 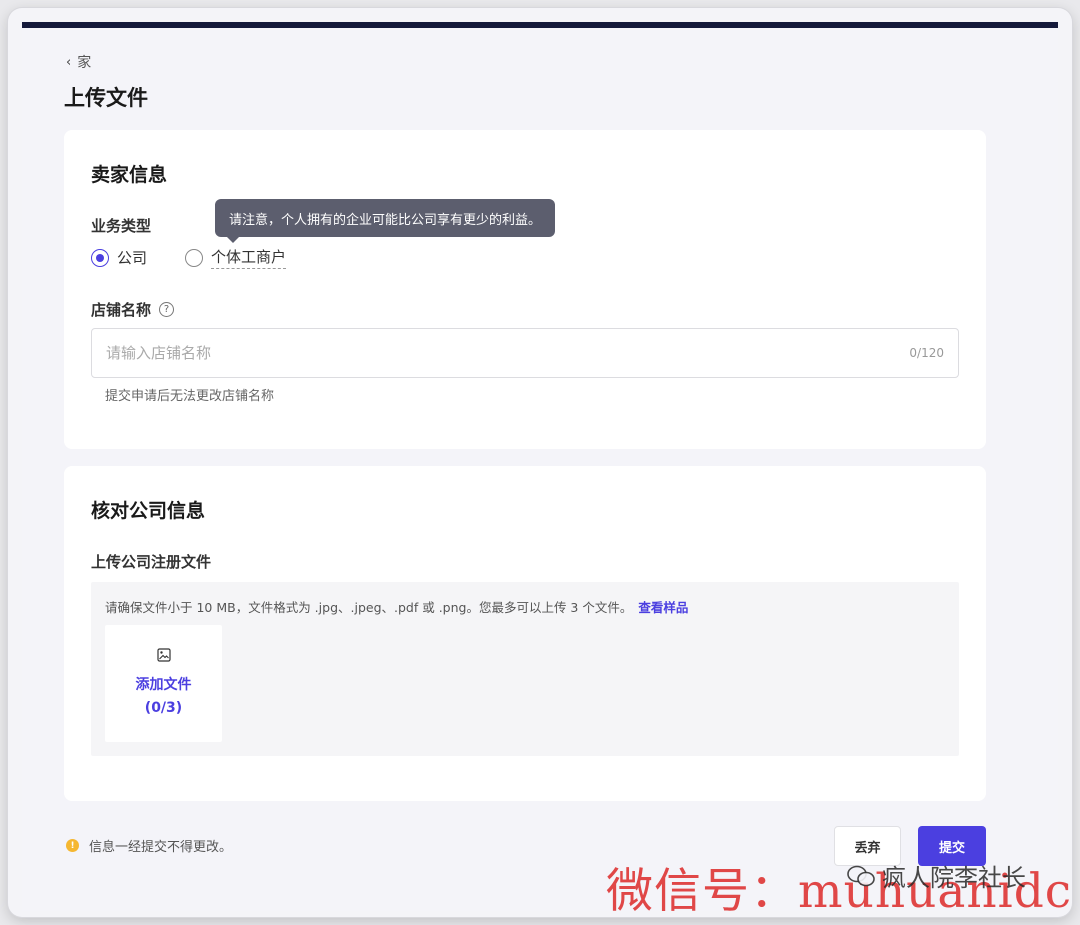 What do you see at coordinates (69, 62) in the screenshot?
I see `chevron-left-icon: ‹` at bounding box center [69, 62].